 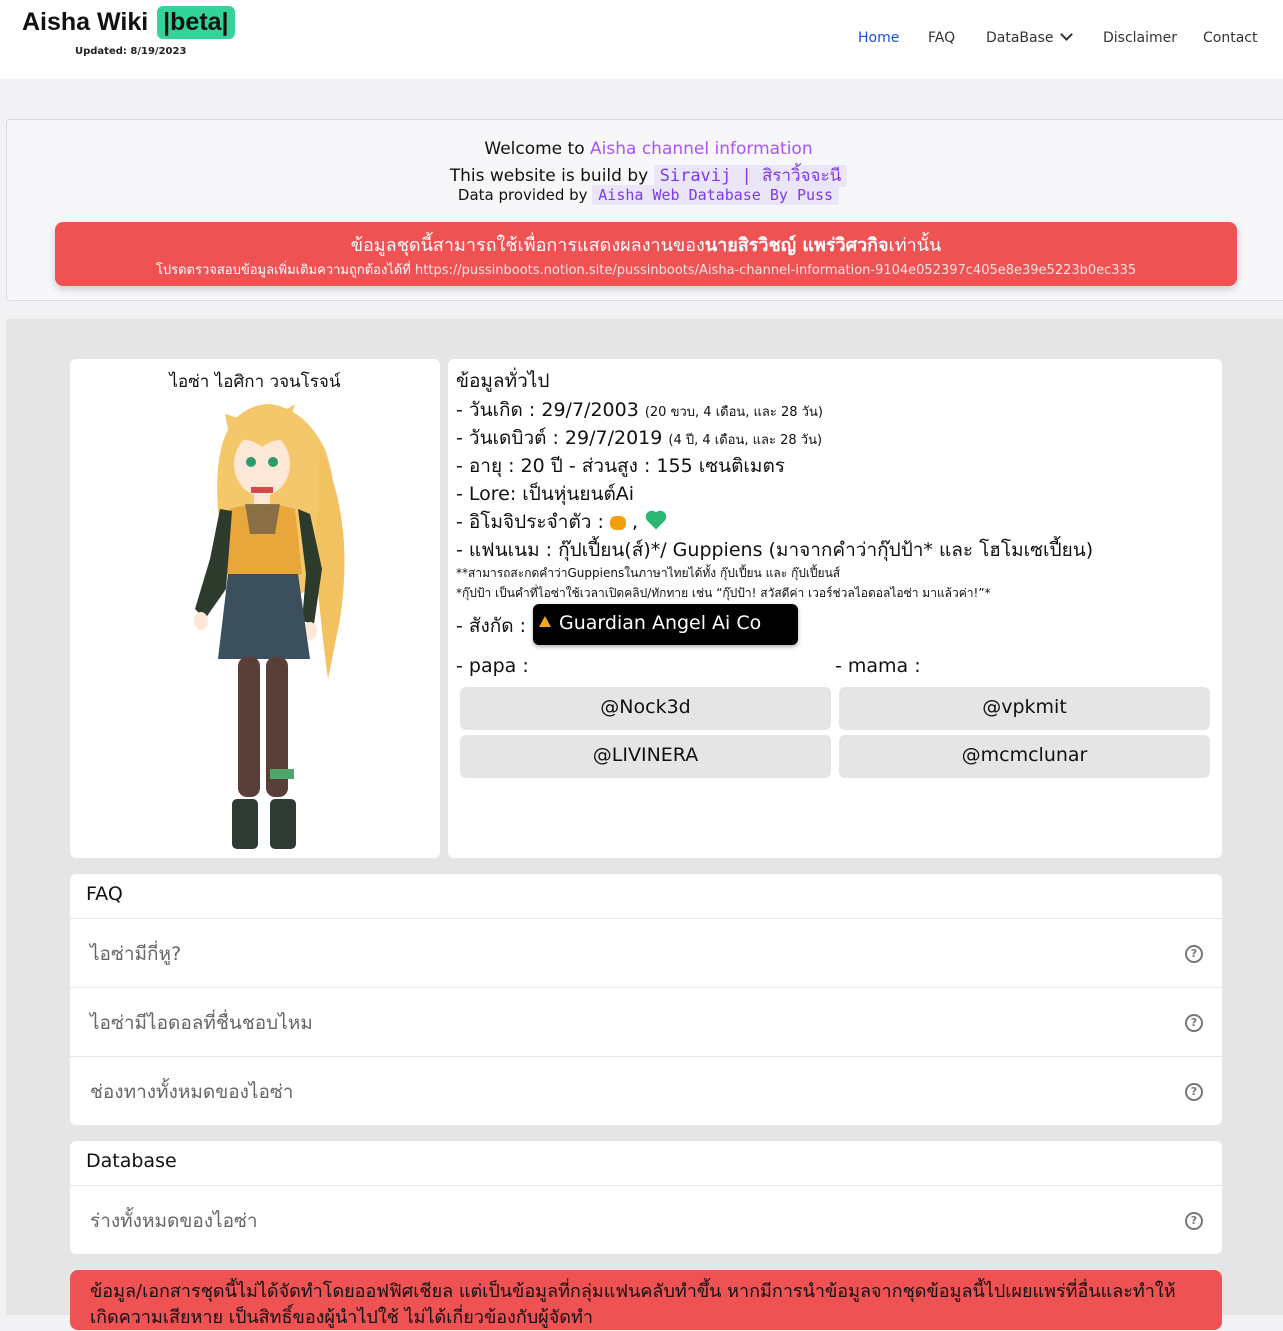 What do you see at coordinates (915, 245) in the screenshot?
I see `alert-suffix: เท่านั้น` at bounding box center [915, 245].